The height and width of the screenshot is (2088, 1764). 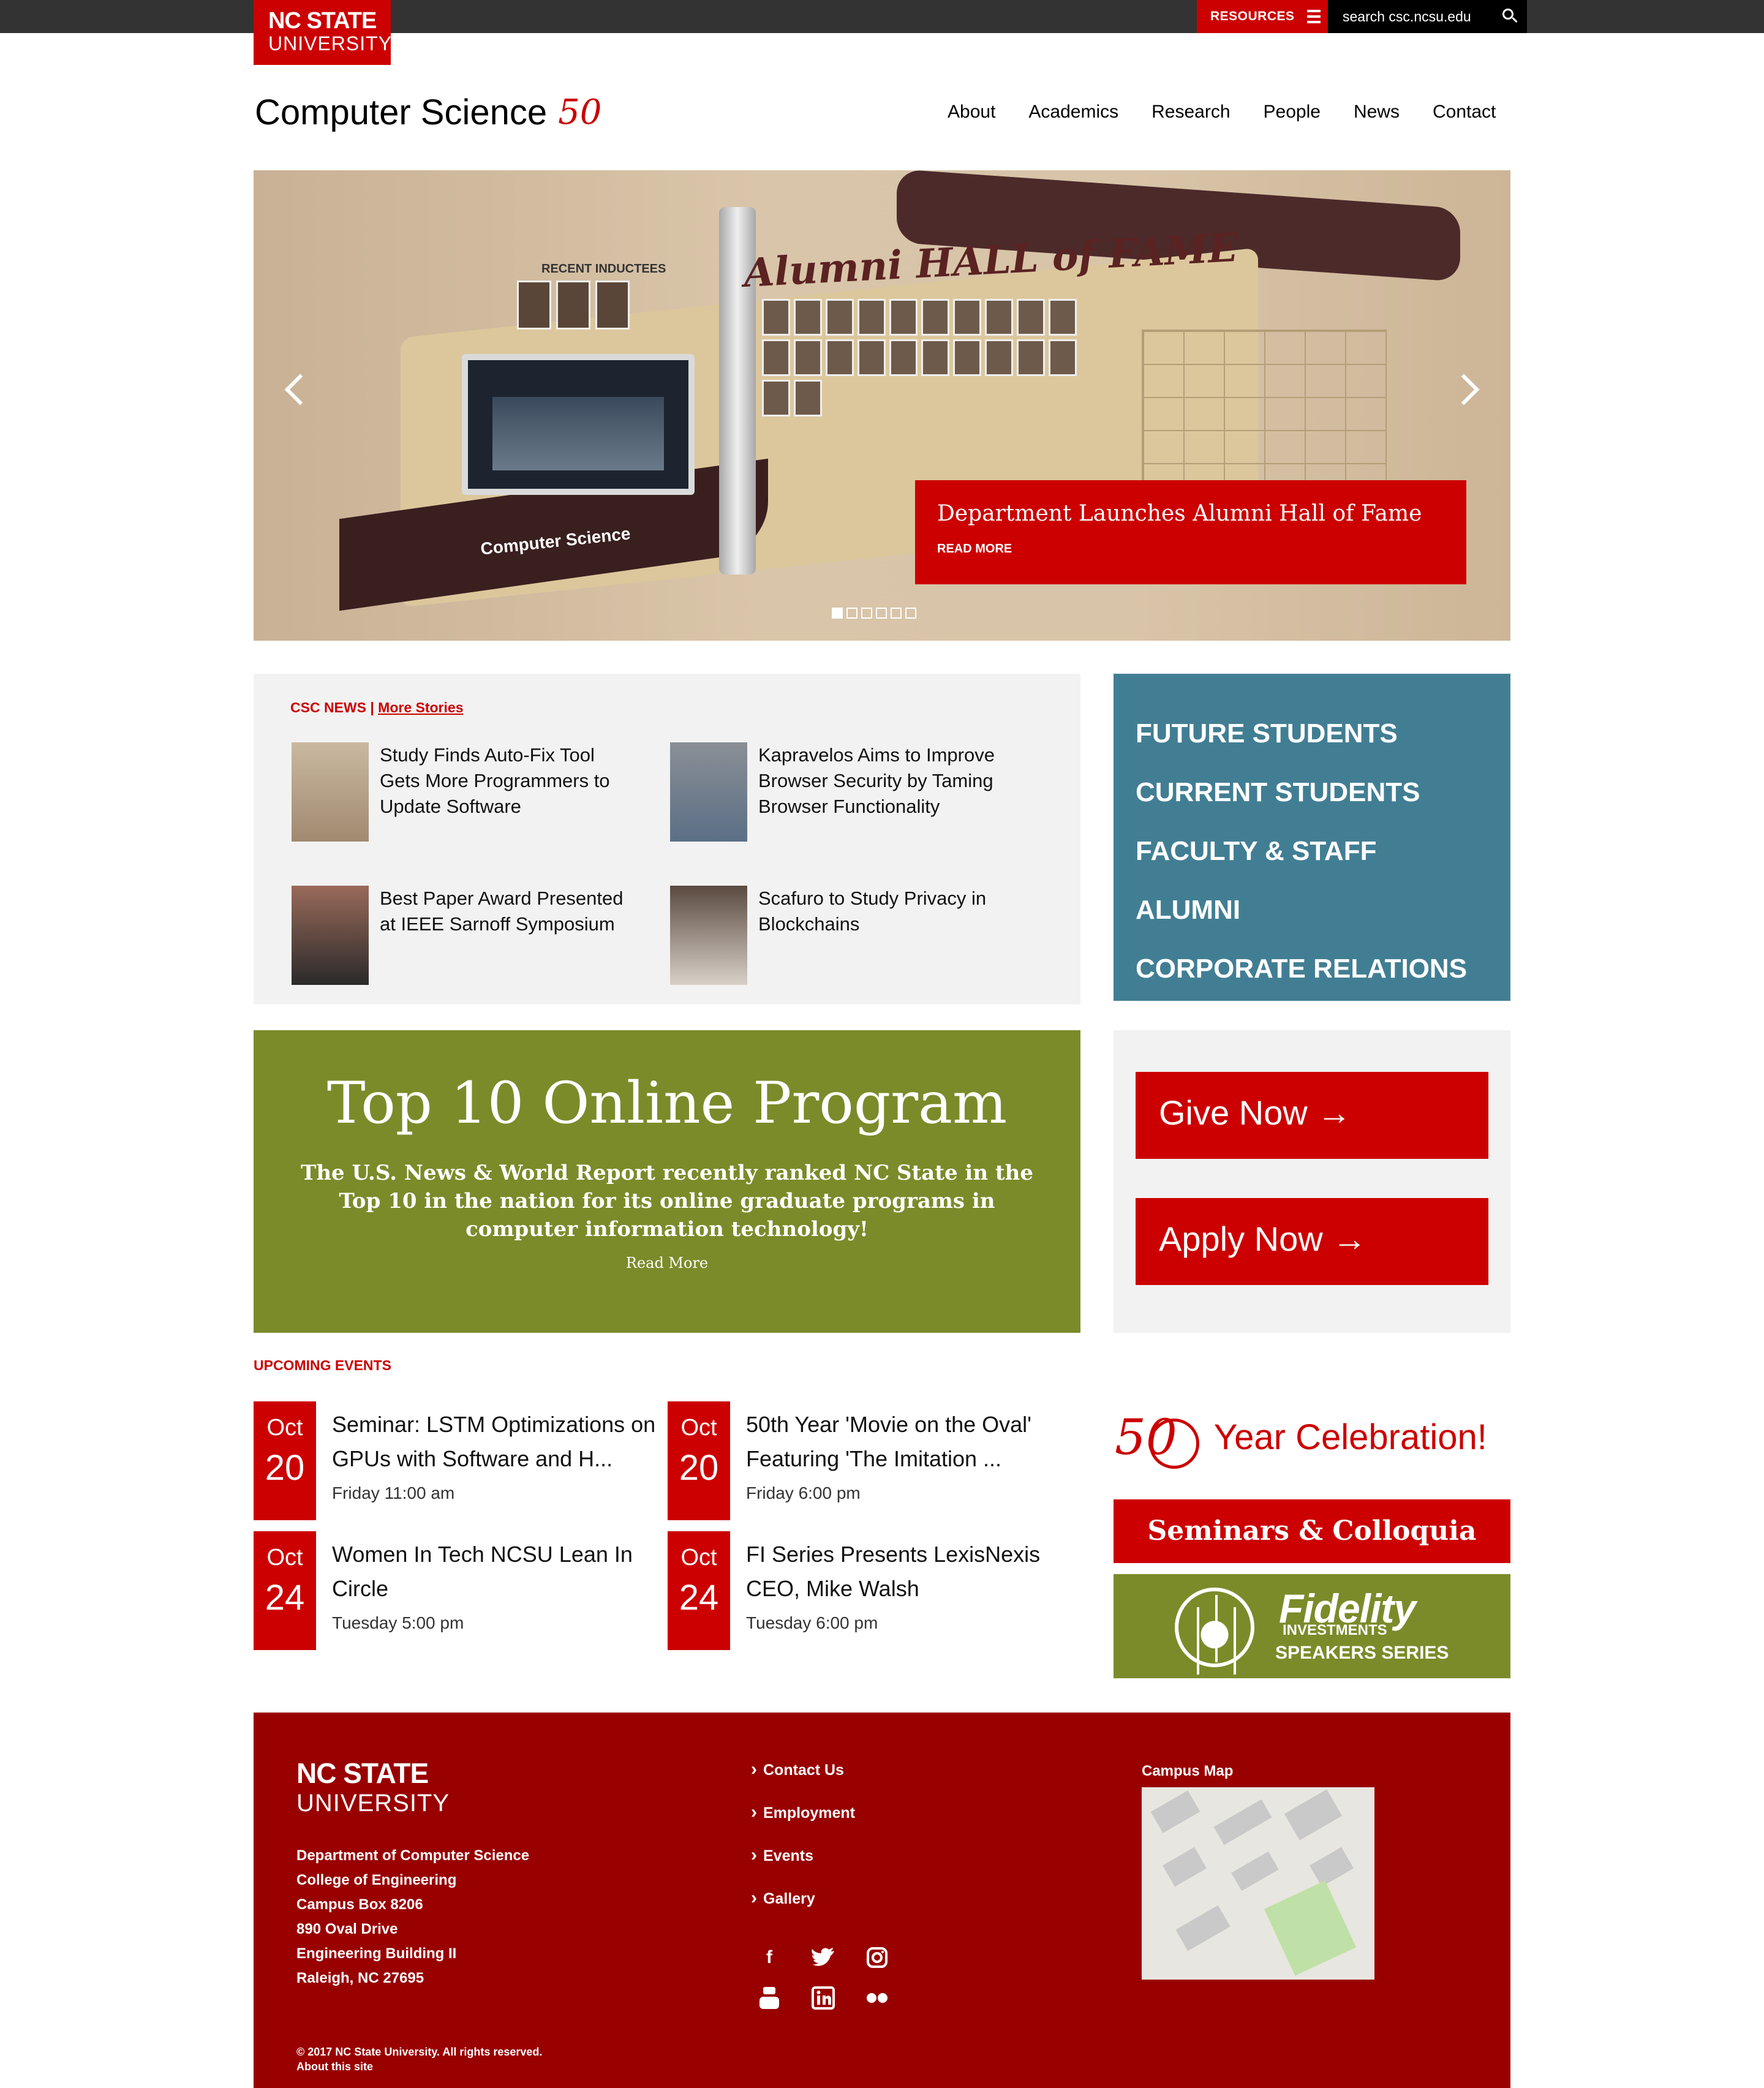 What do you see at coordinates (803, 1824) in the screenshot?
I see `footer-link-employment: Employment` at bounding box center [803, 1824].